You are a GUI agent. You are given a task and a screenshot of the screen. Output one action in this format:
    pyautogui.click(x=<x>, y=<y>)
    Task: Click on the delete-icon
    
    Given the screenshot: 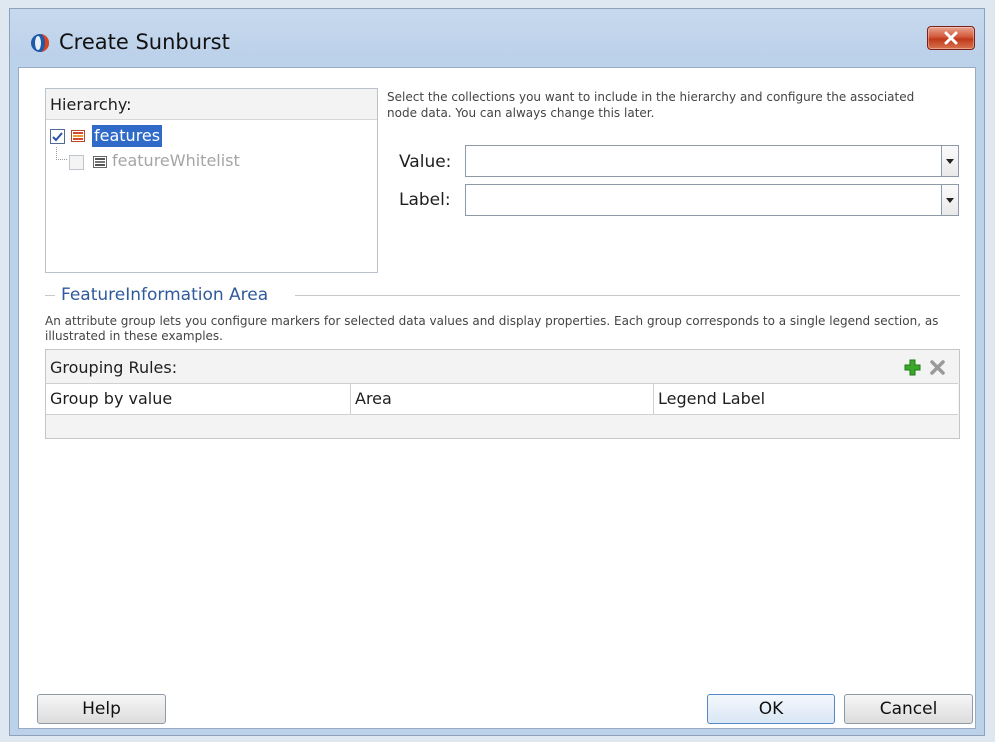 What is the action you would take?
    pyautogui.click(x=937, y=367)
    